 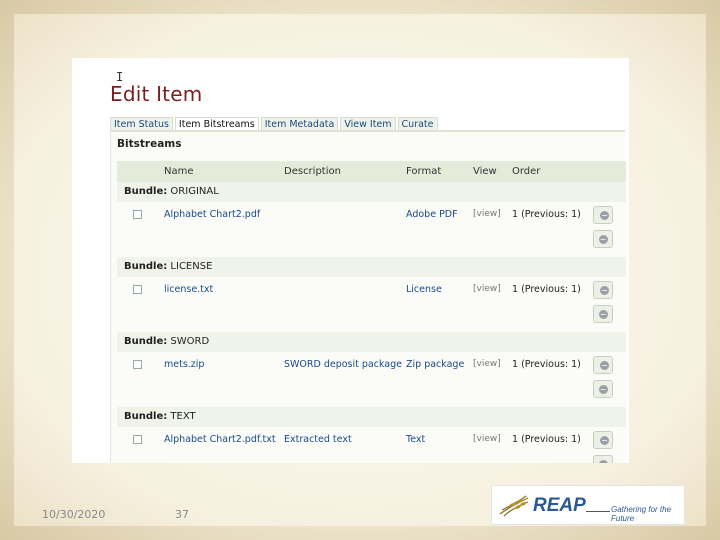 What do you see at coordinates (371, 171) in the screenshot?
I see `table-header: Name Description Format View Order` at bounding box center [371, 171].